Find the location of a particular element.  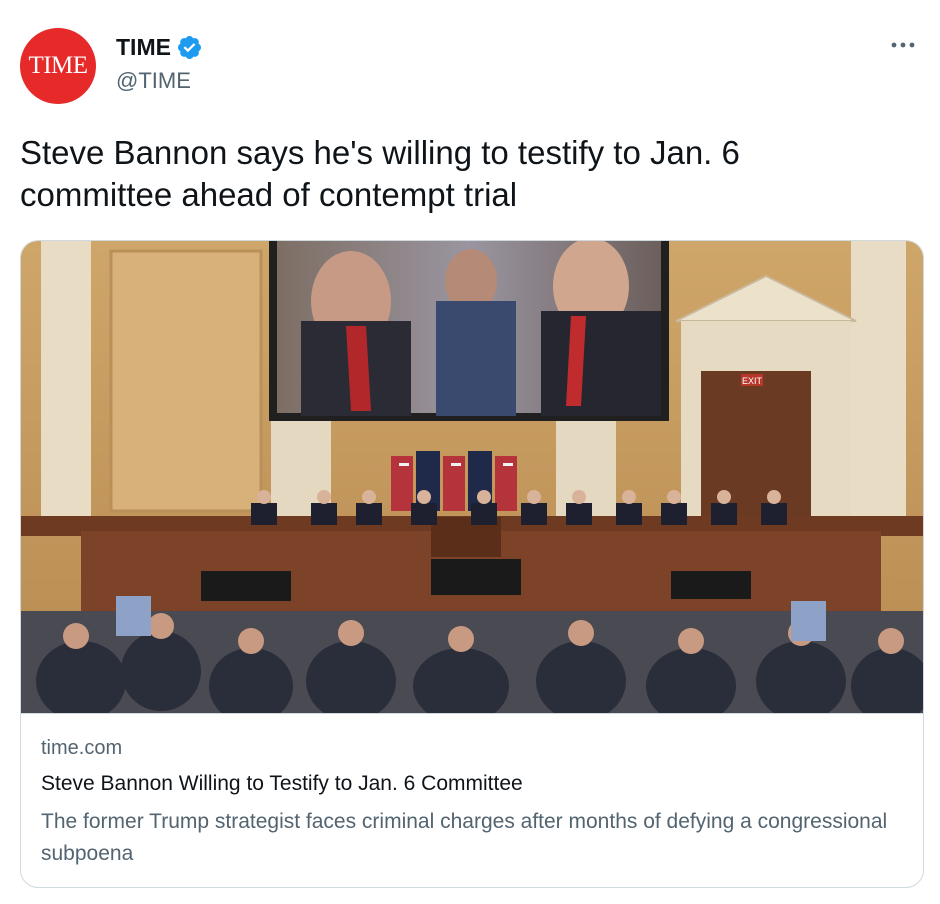

author-name-row: TIME is located at coordinates (159, 47).